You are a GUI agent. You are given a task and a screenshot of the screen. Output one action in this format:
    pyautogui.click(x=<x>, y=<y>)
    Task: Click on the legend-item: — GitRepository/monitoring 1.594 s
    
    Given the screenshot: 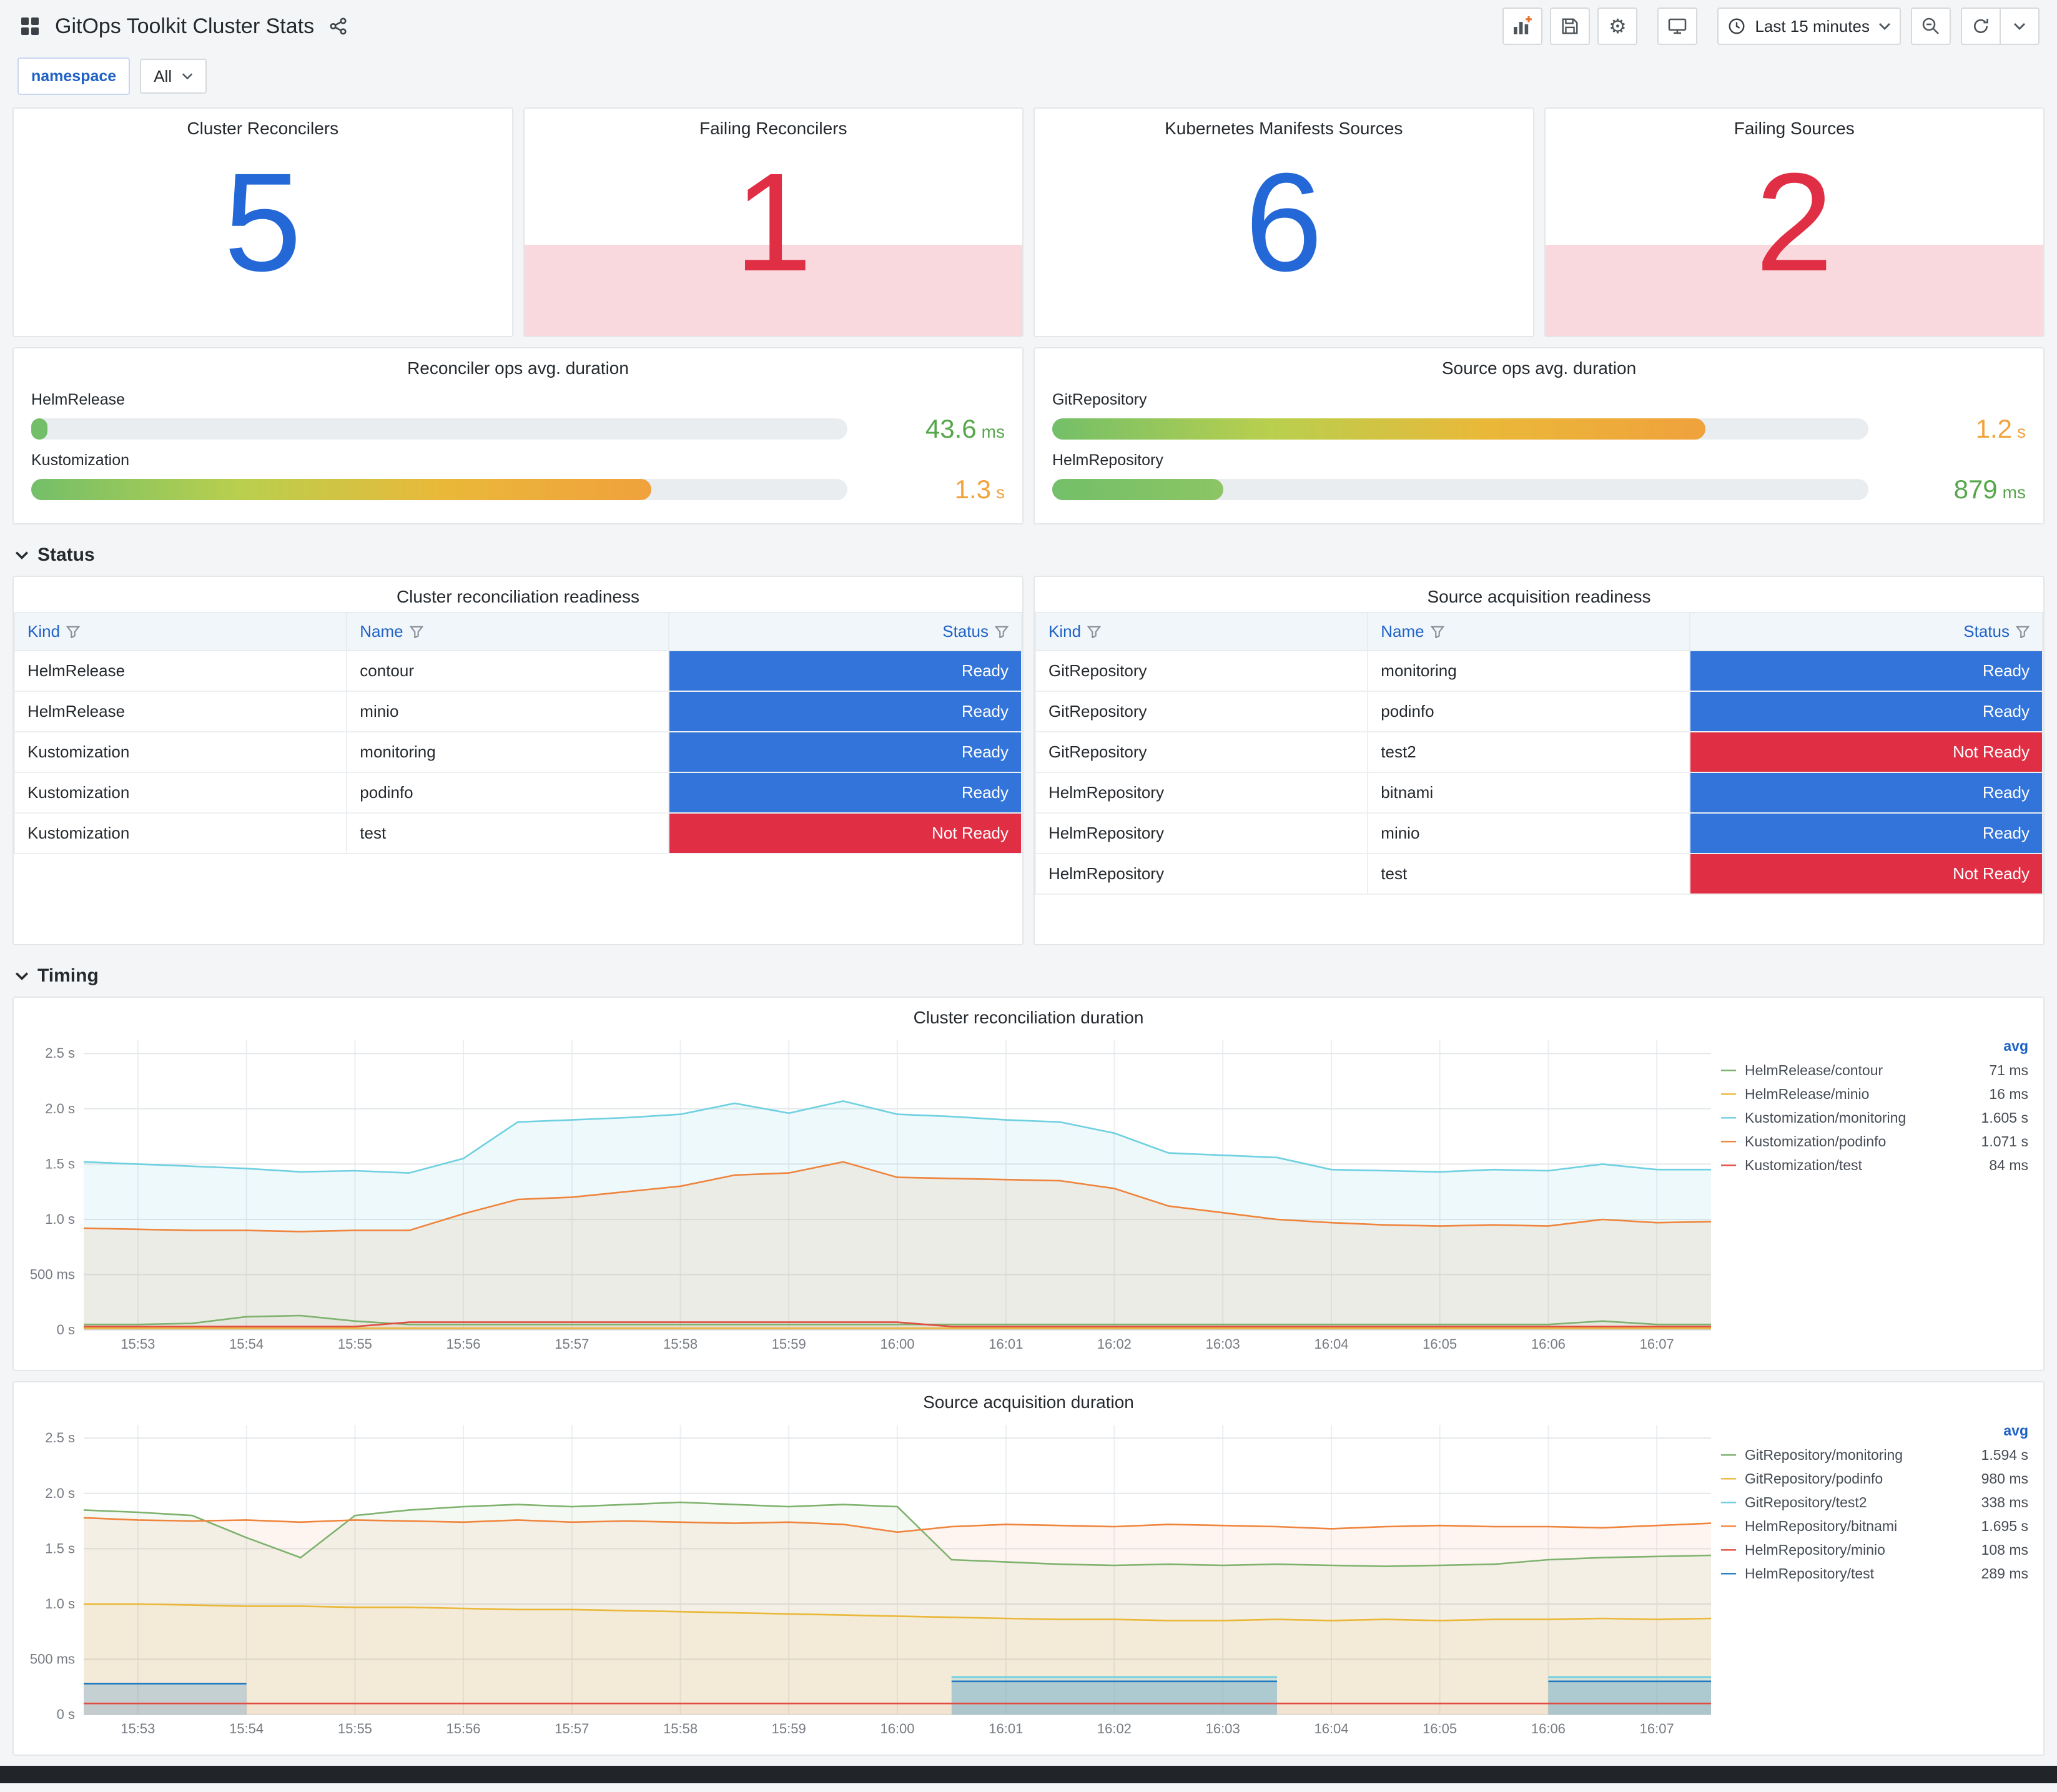 What is the action you would take?
    pyautogui.click(x=1874, y=1455)
    